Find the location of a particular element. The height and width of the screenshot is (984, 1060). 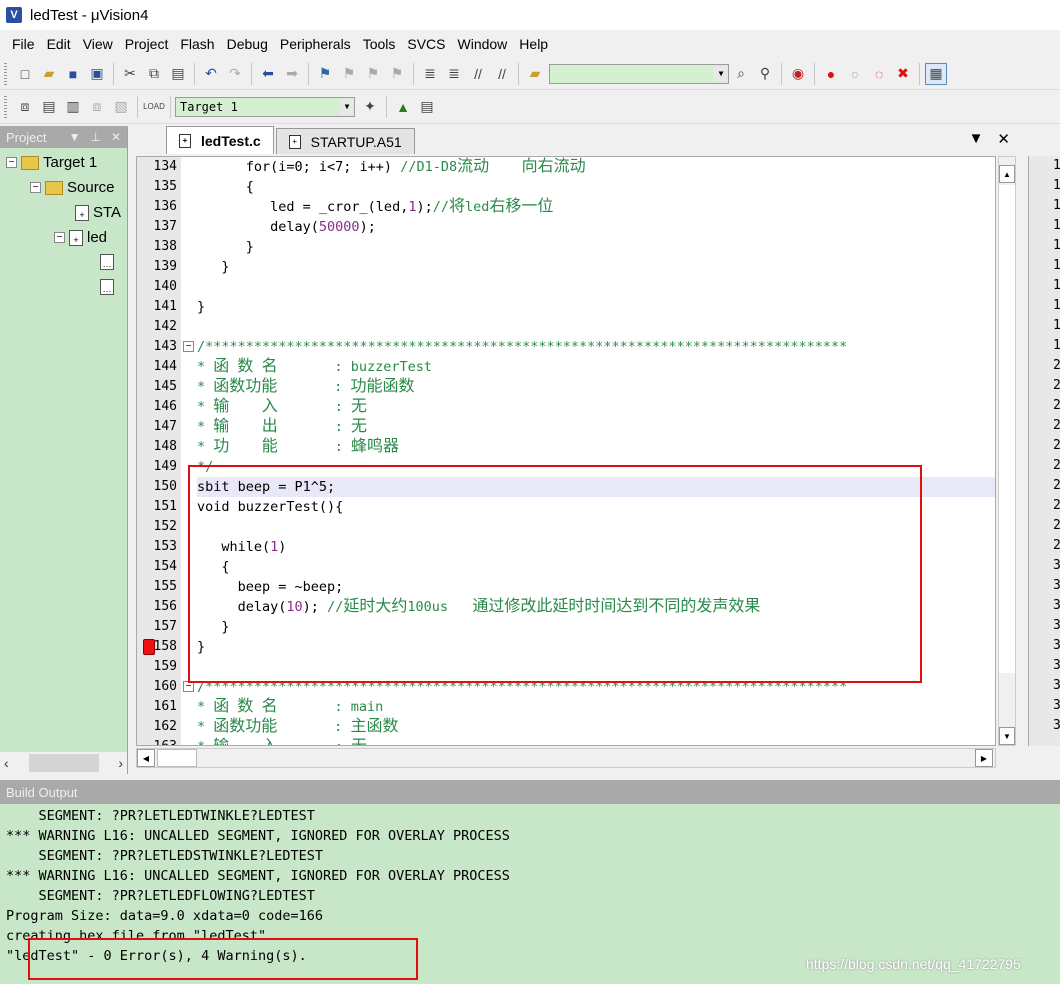

code-line: } is located at coordinates (225, 247).